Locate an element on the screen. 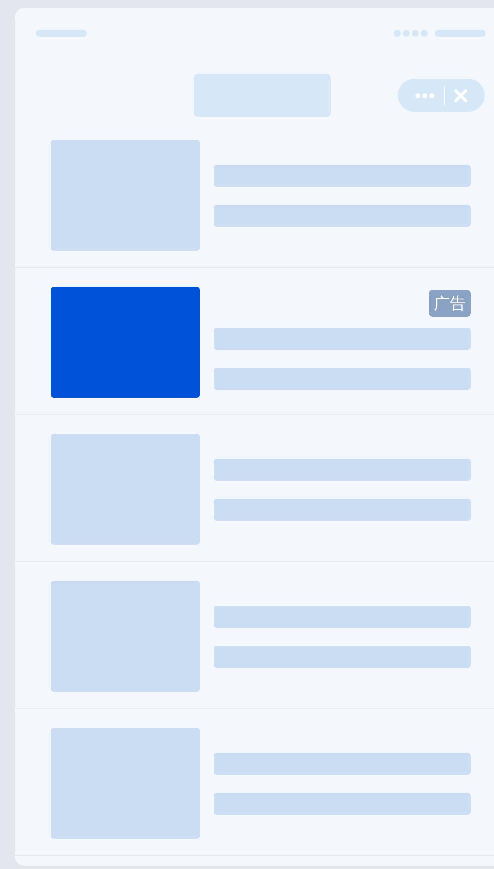 The width and height of the screenshot is (494, 869). battery-placeholder is located at coordinates (460, 33).